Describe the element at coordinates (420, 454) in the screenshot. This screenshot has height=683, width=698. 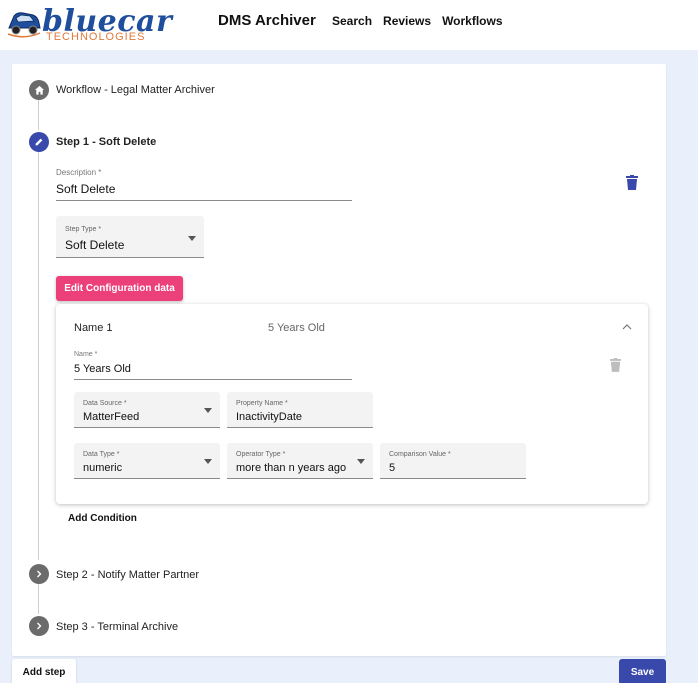
I see `comparison-value-label: Comparison Value *` at that location.